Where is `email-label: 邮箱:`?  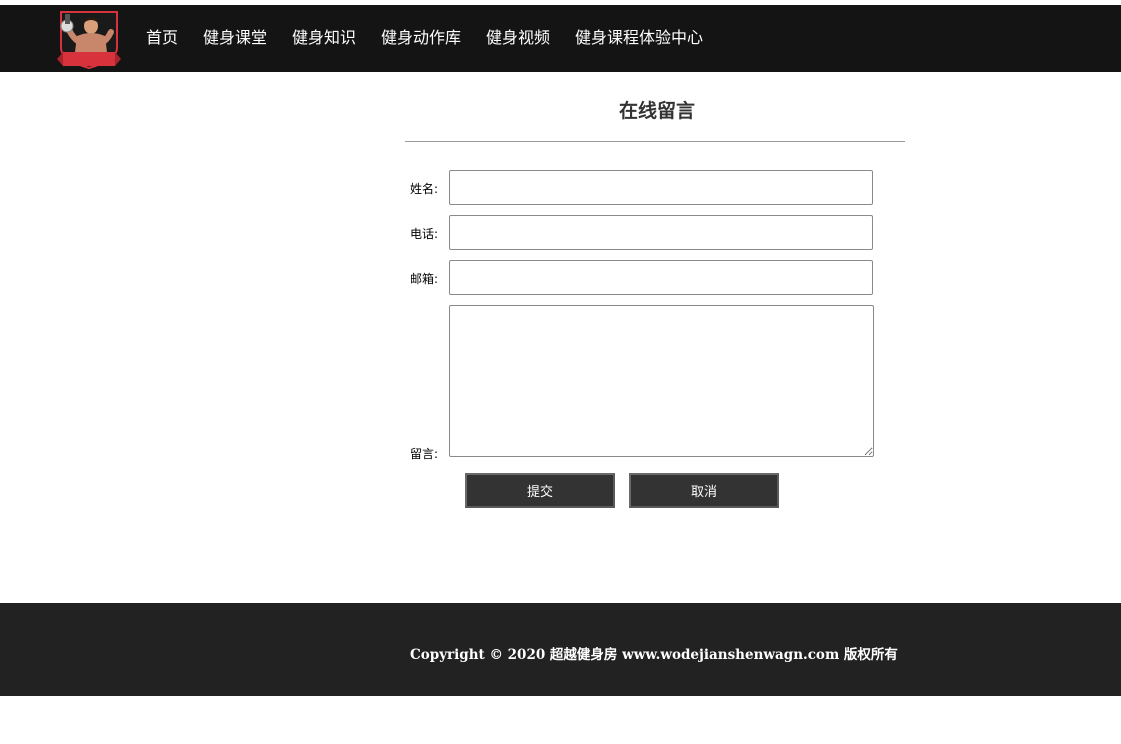 email-label: 邮箱: is located at coordinates (424, 279).